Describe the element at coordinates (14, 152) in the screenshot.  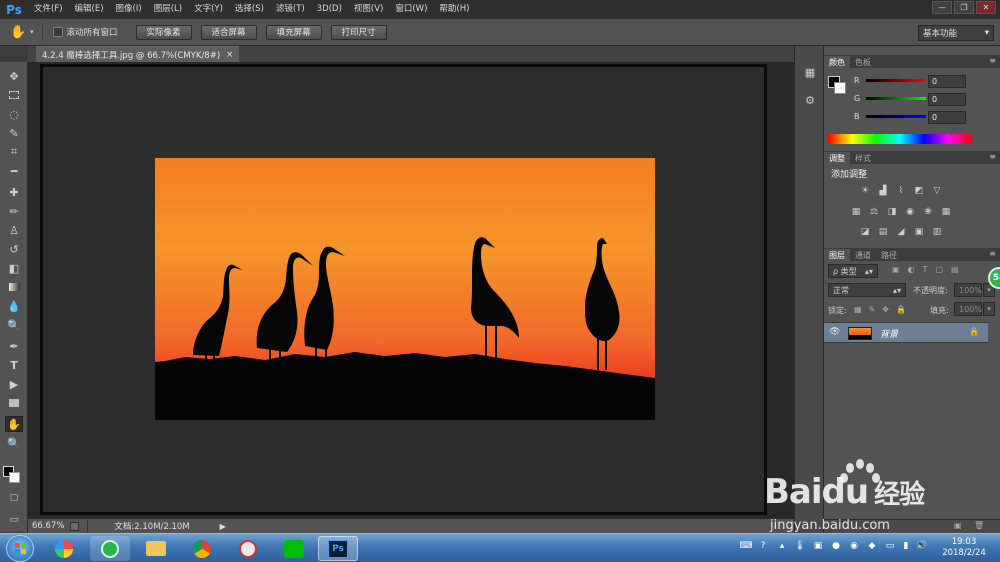
I see `crop-icon: ⌗` at that location.